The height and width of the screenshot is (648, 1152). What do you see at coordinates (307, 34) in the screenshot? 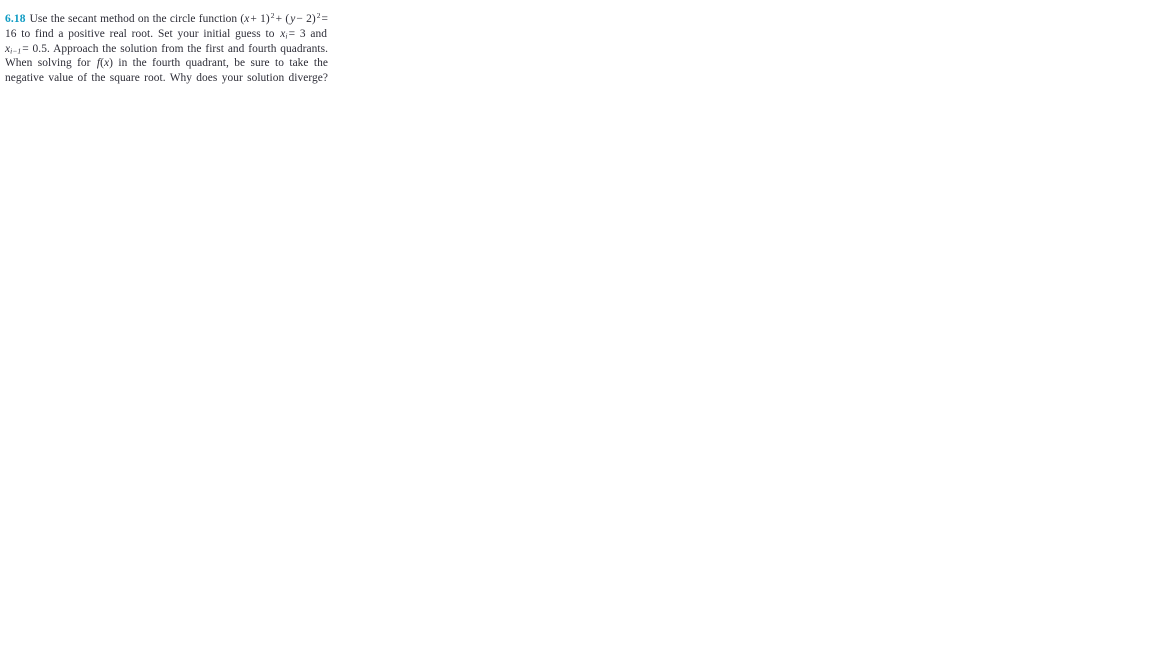
I see `exercise-text-part-6: = 3 and` at bounding box center [307, 34].